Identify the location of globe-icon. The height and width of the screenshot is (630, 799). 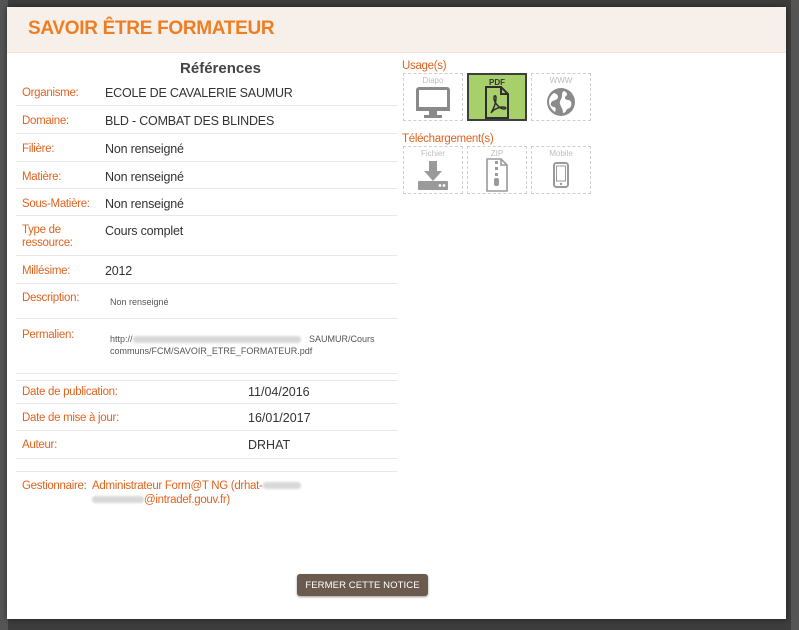
(561, 102).